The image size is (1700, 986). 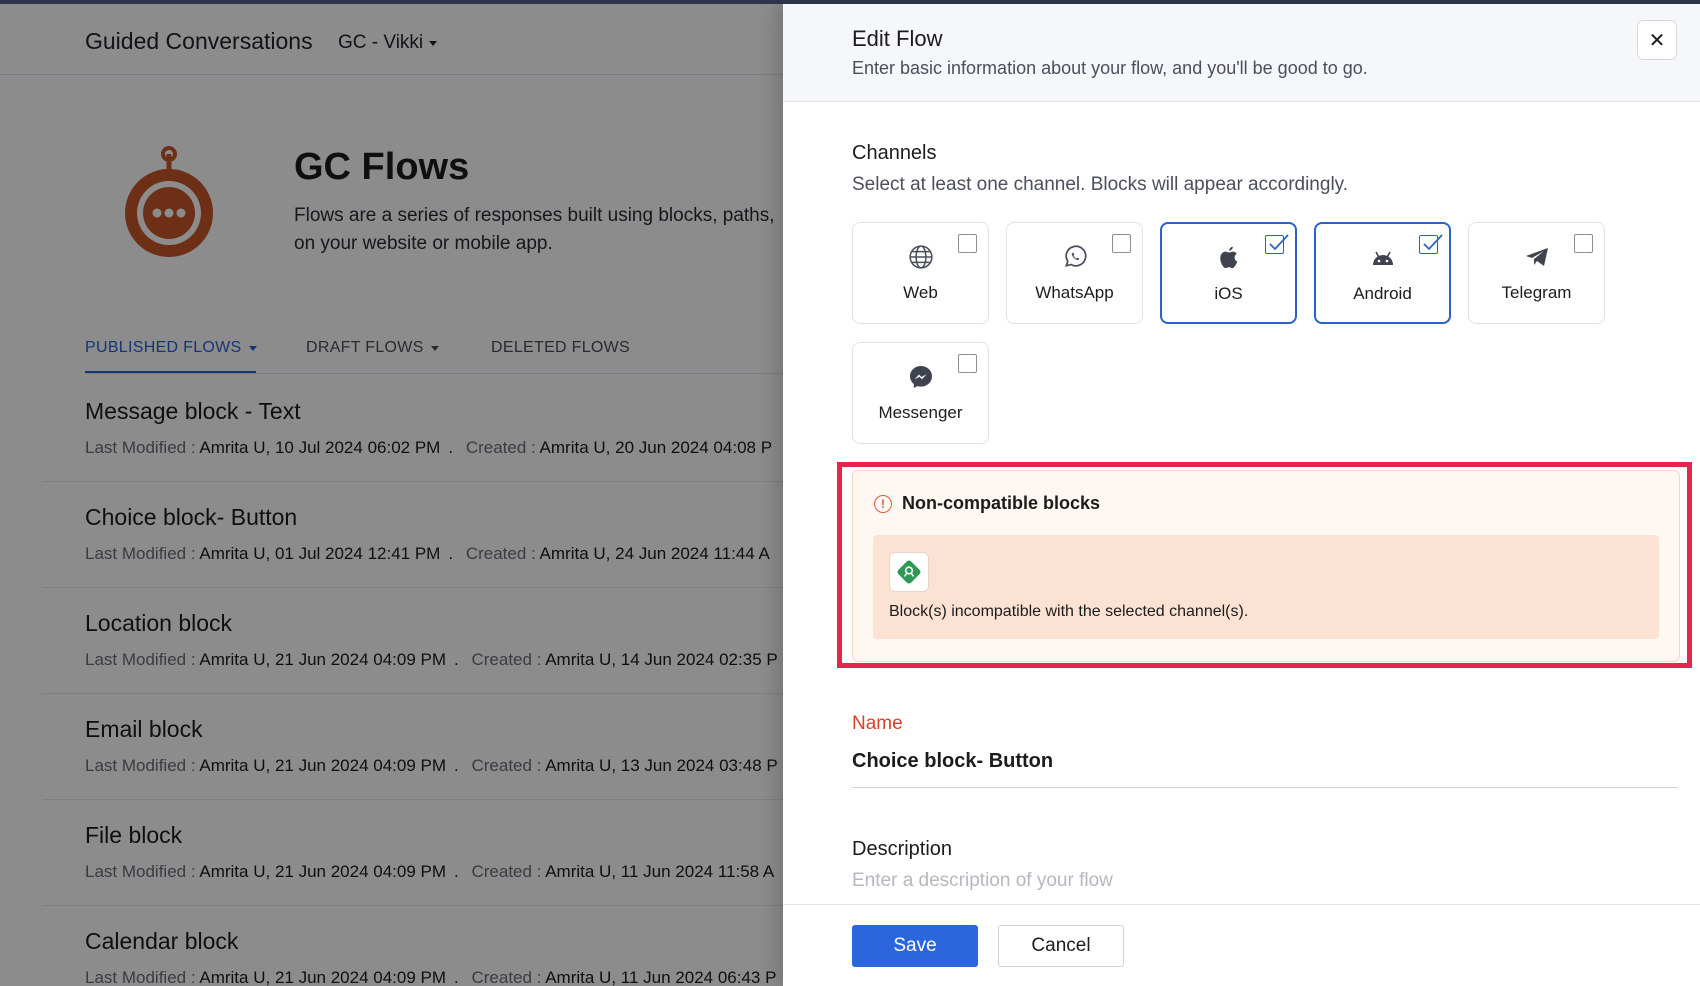 What do you see at coordinates (699, 659) in the screenshot?
I see `created-at: 14 Jun 2024 02:35 P` at bounding box center [699, 659].